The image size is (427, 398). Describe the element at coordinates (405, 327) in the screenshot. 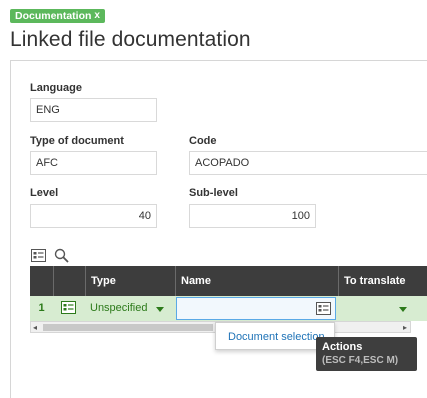

I see `scroll-right-icon: ▸` at that location.